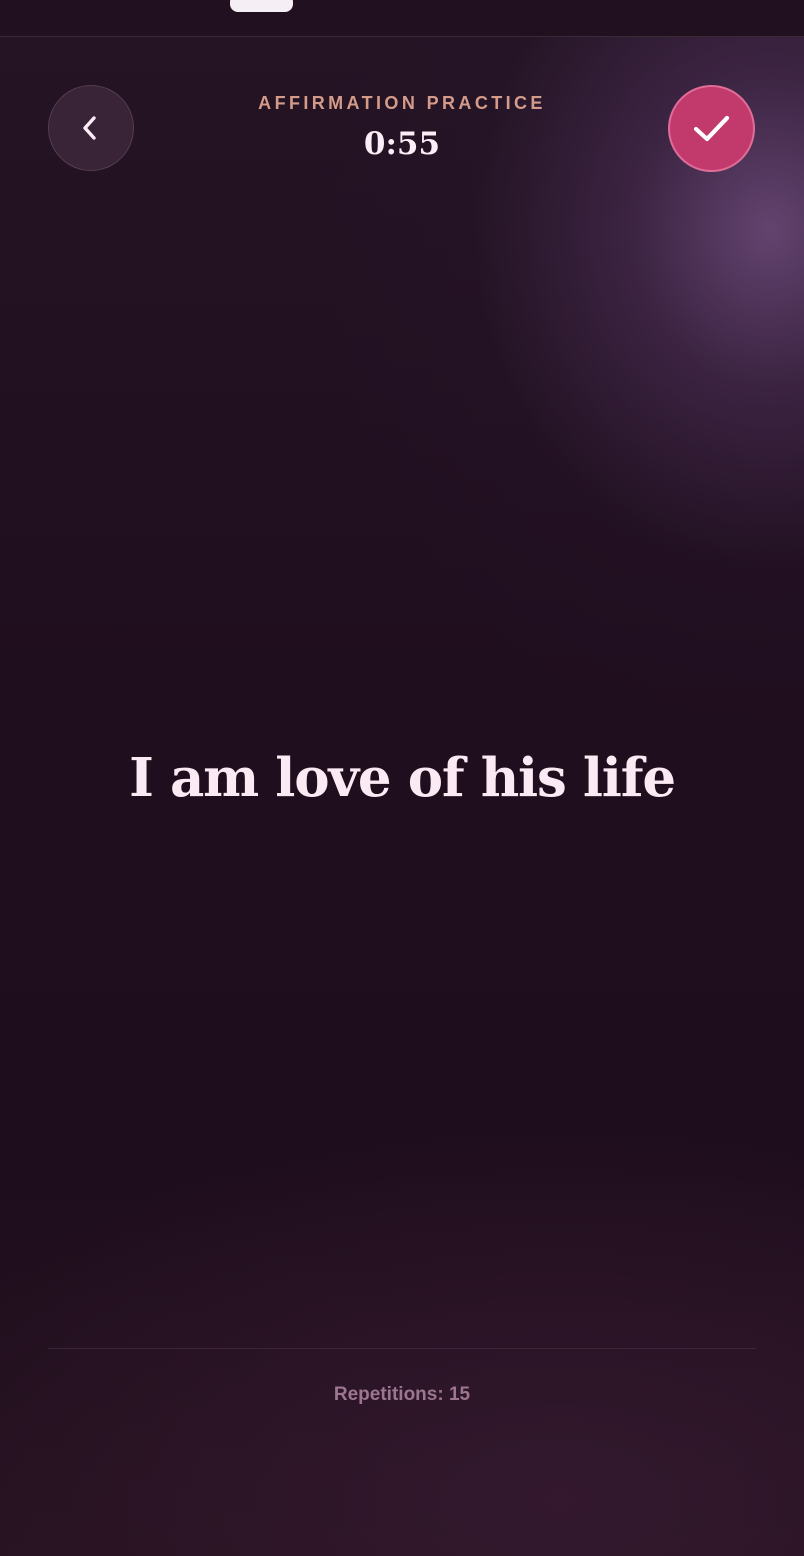 The image size is (804, 1556). I want to click on checkmark-icon, so click(711, 128).